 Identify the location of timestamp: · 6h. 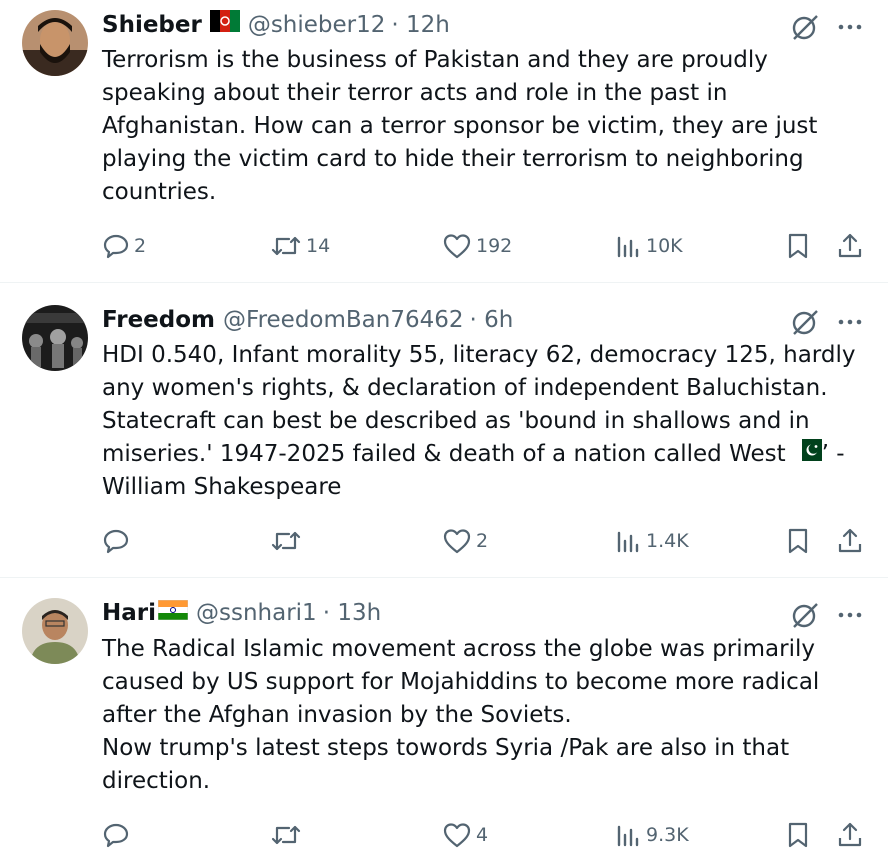
(492, 320).